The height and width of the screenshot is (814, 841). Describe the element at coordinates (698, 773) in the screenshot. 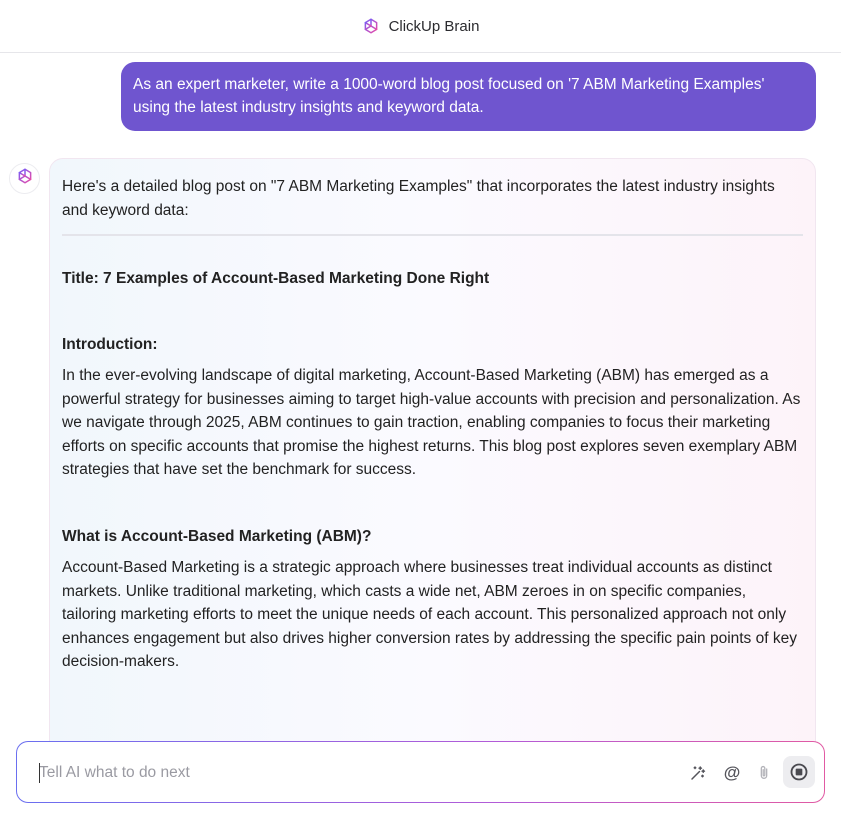

I see `magic-wand-icon` at that location.